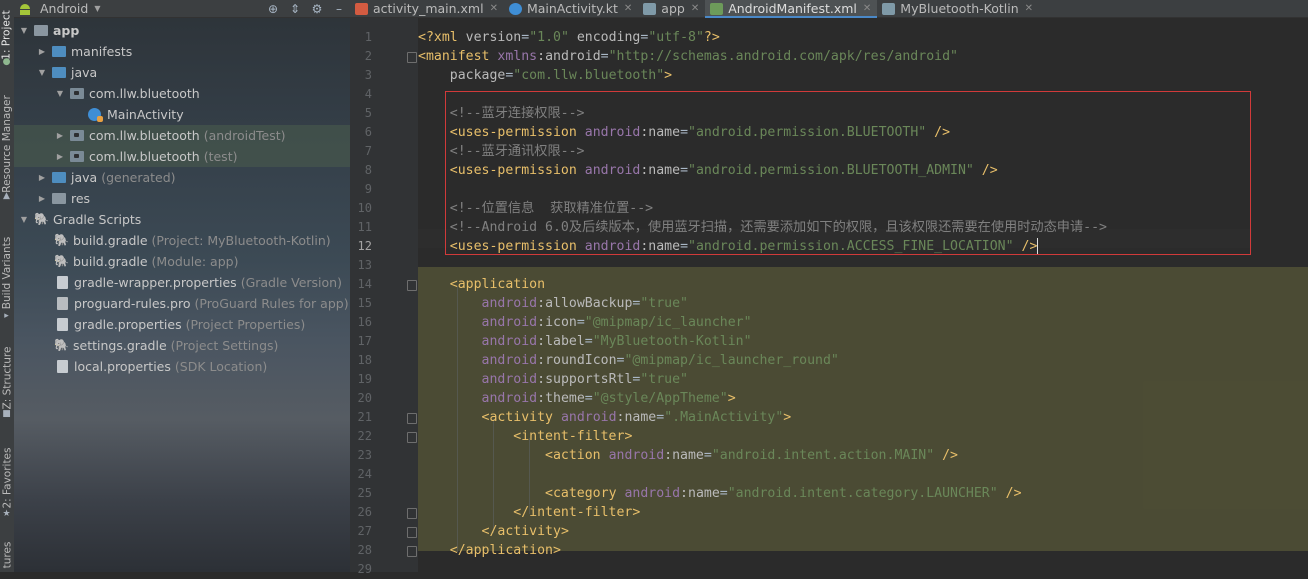 The height and width of the screenshot is (579, 1308). What do you see at coordinates (791, 9) in the screenshot?
I see `tab-androidmanifest-xml: AndroidManifest.xml ✕` at bounding box center [791, 9].